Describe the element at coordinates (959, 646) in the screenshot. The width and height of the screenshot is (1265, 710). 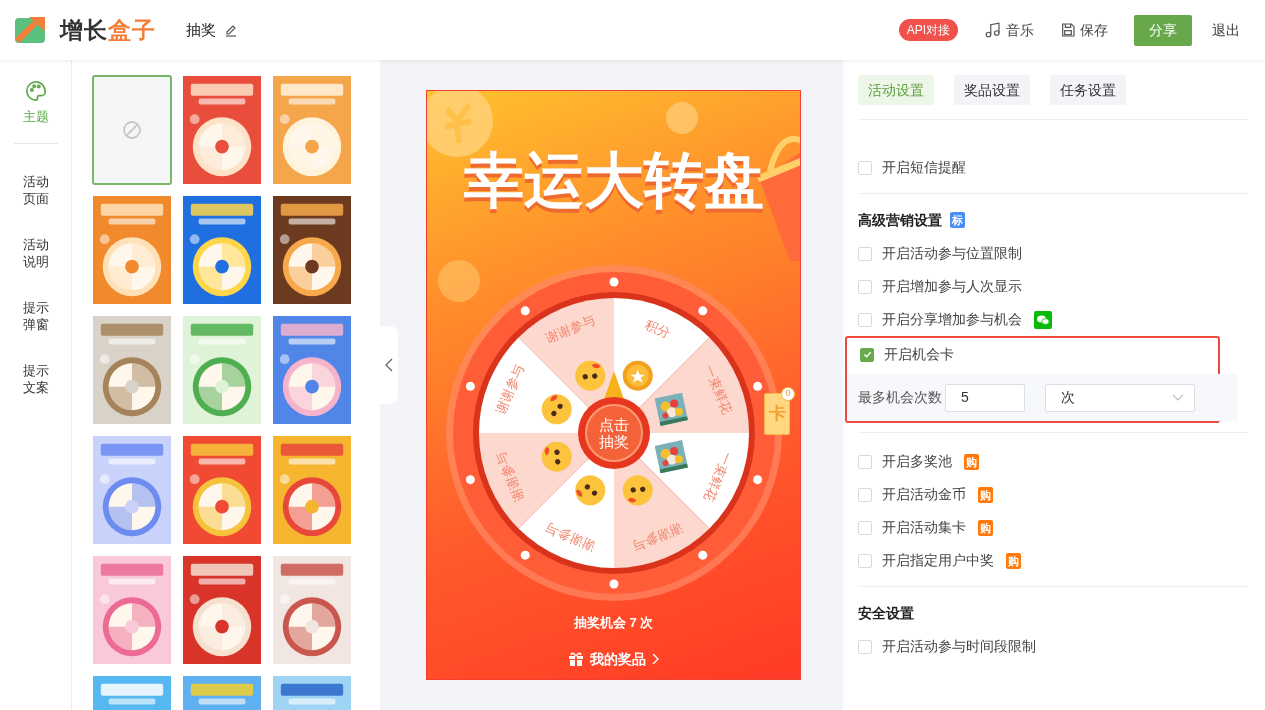
I see `option-label: 开启活动参与时间段限制` at that location.